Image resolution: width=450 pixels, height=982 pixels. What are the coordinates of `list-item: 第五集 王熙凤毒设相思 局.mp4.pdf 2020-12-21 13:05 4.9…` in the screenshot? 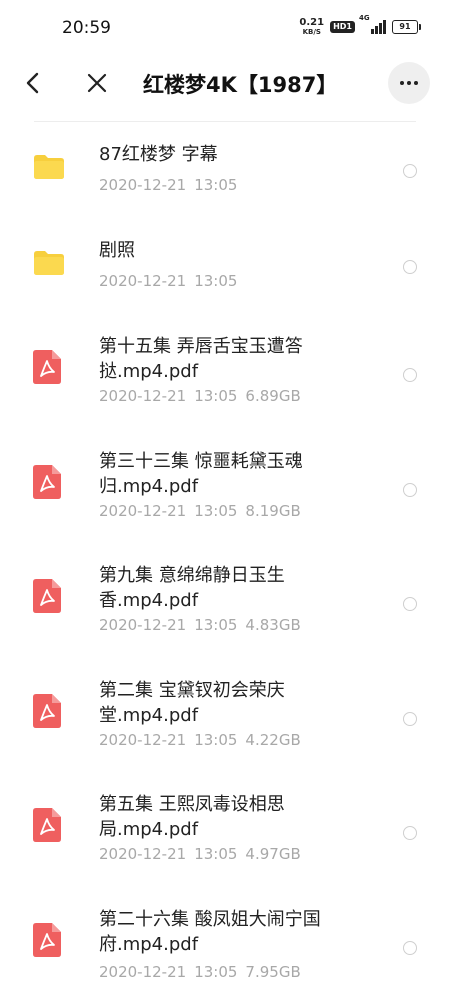 It's located at (225, 829).